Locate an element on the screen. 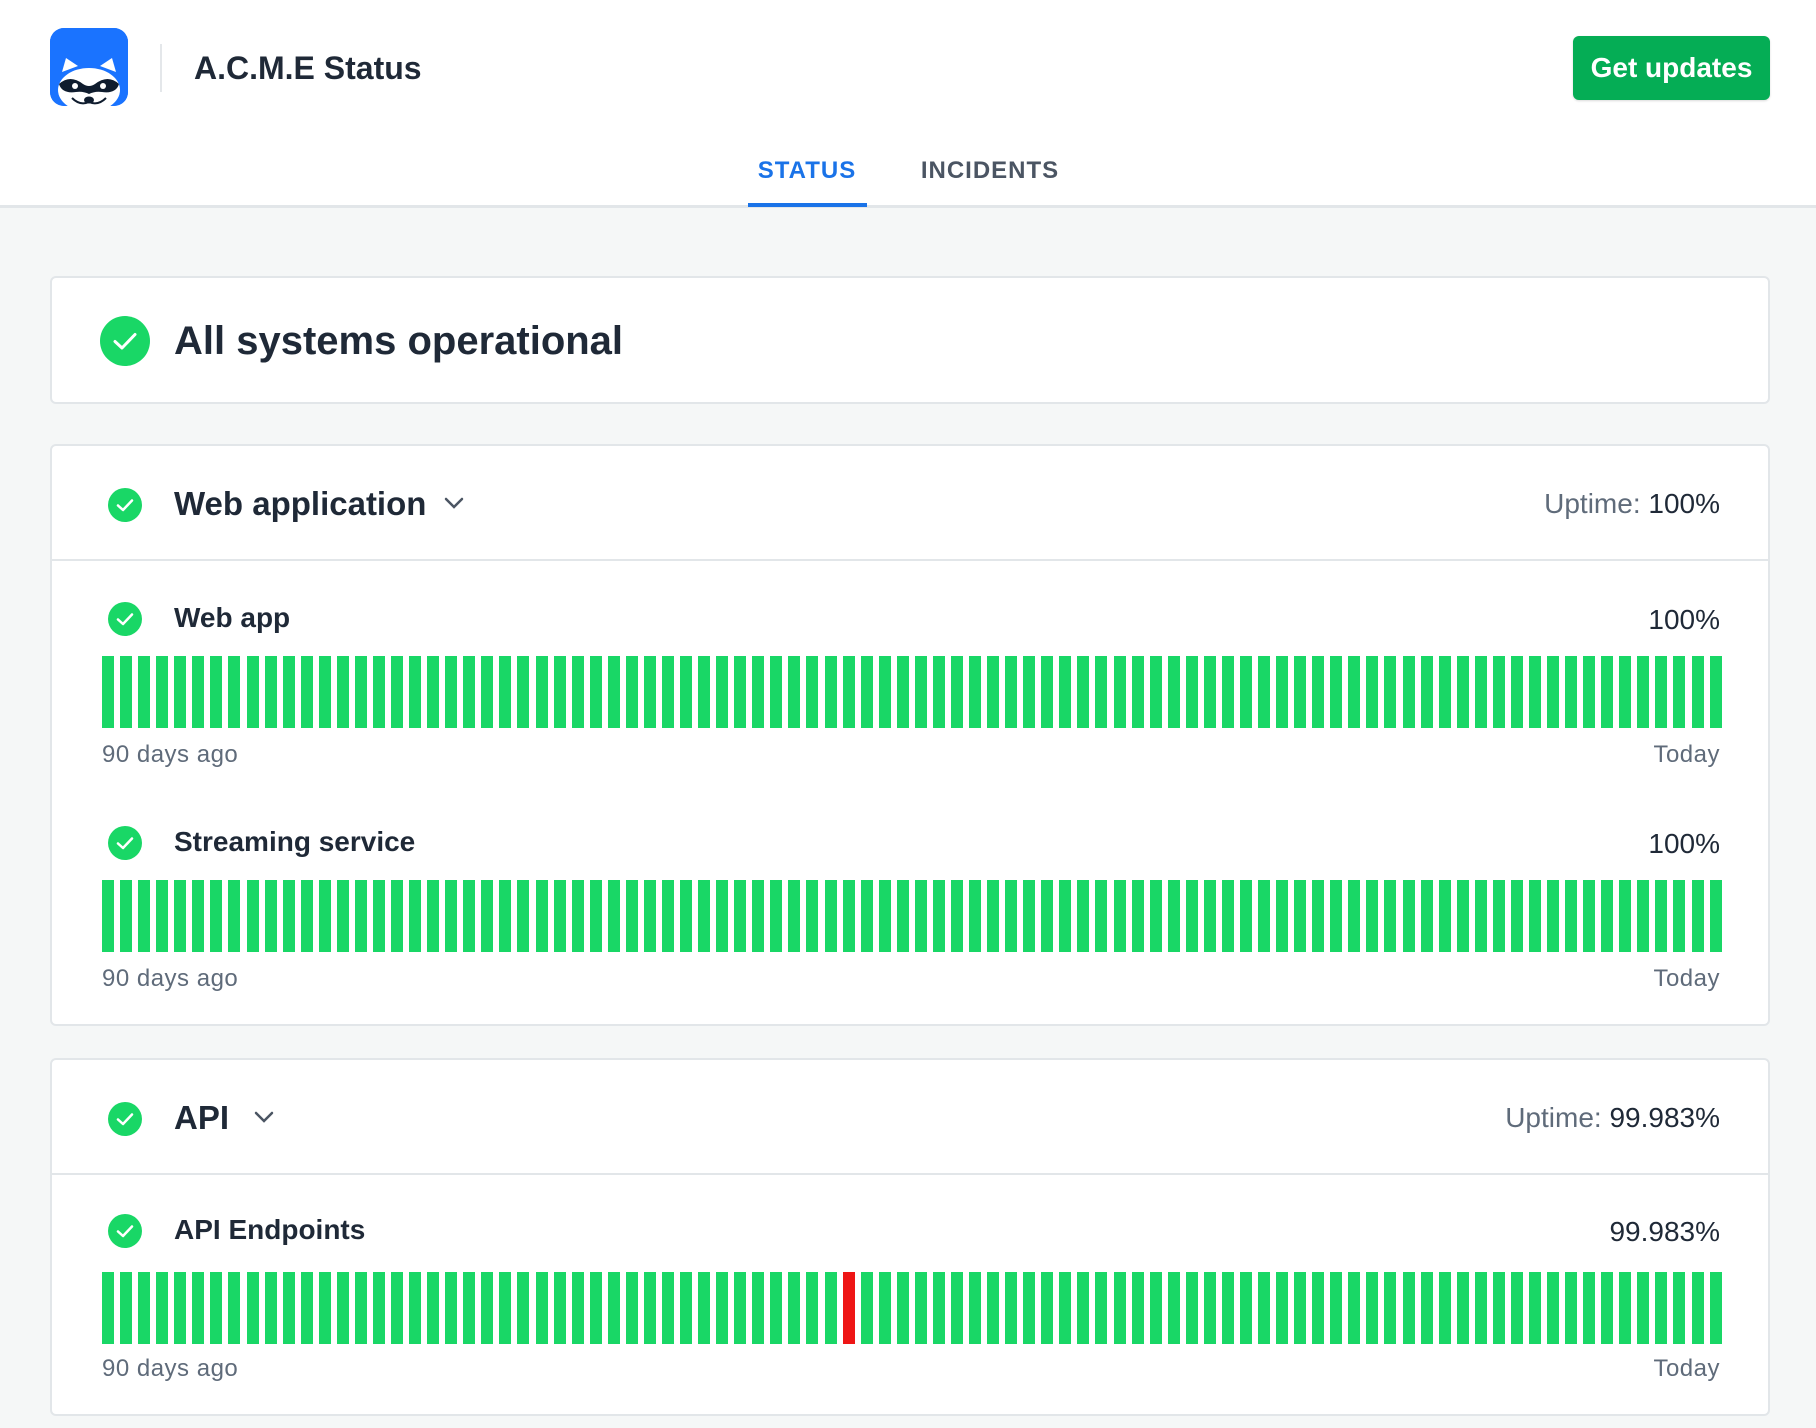  get-updates-button: Get updates is located at coordinates (1671, 68).